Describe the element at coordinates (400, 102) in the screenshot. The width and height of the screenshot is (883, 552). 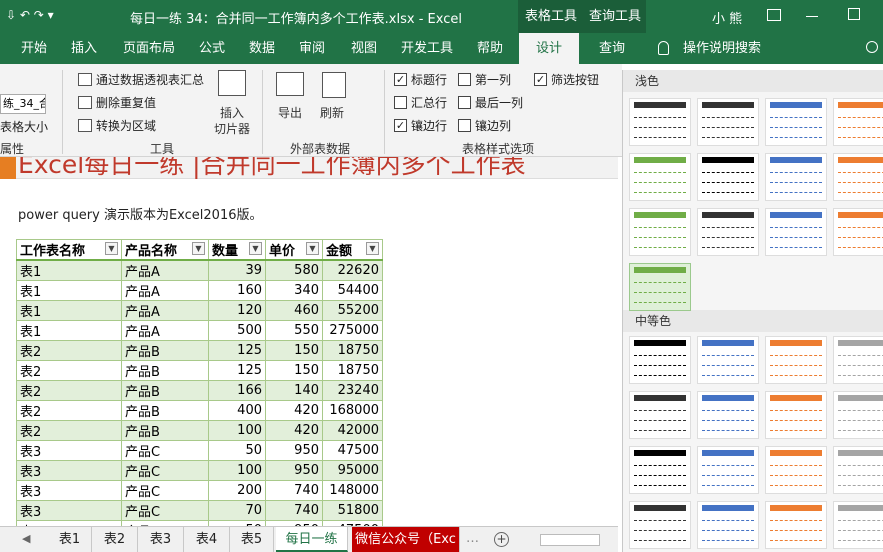
I see `total-row-checkbox` at that location.